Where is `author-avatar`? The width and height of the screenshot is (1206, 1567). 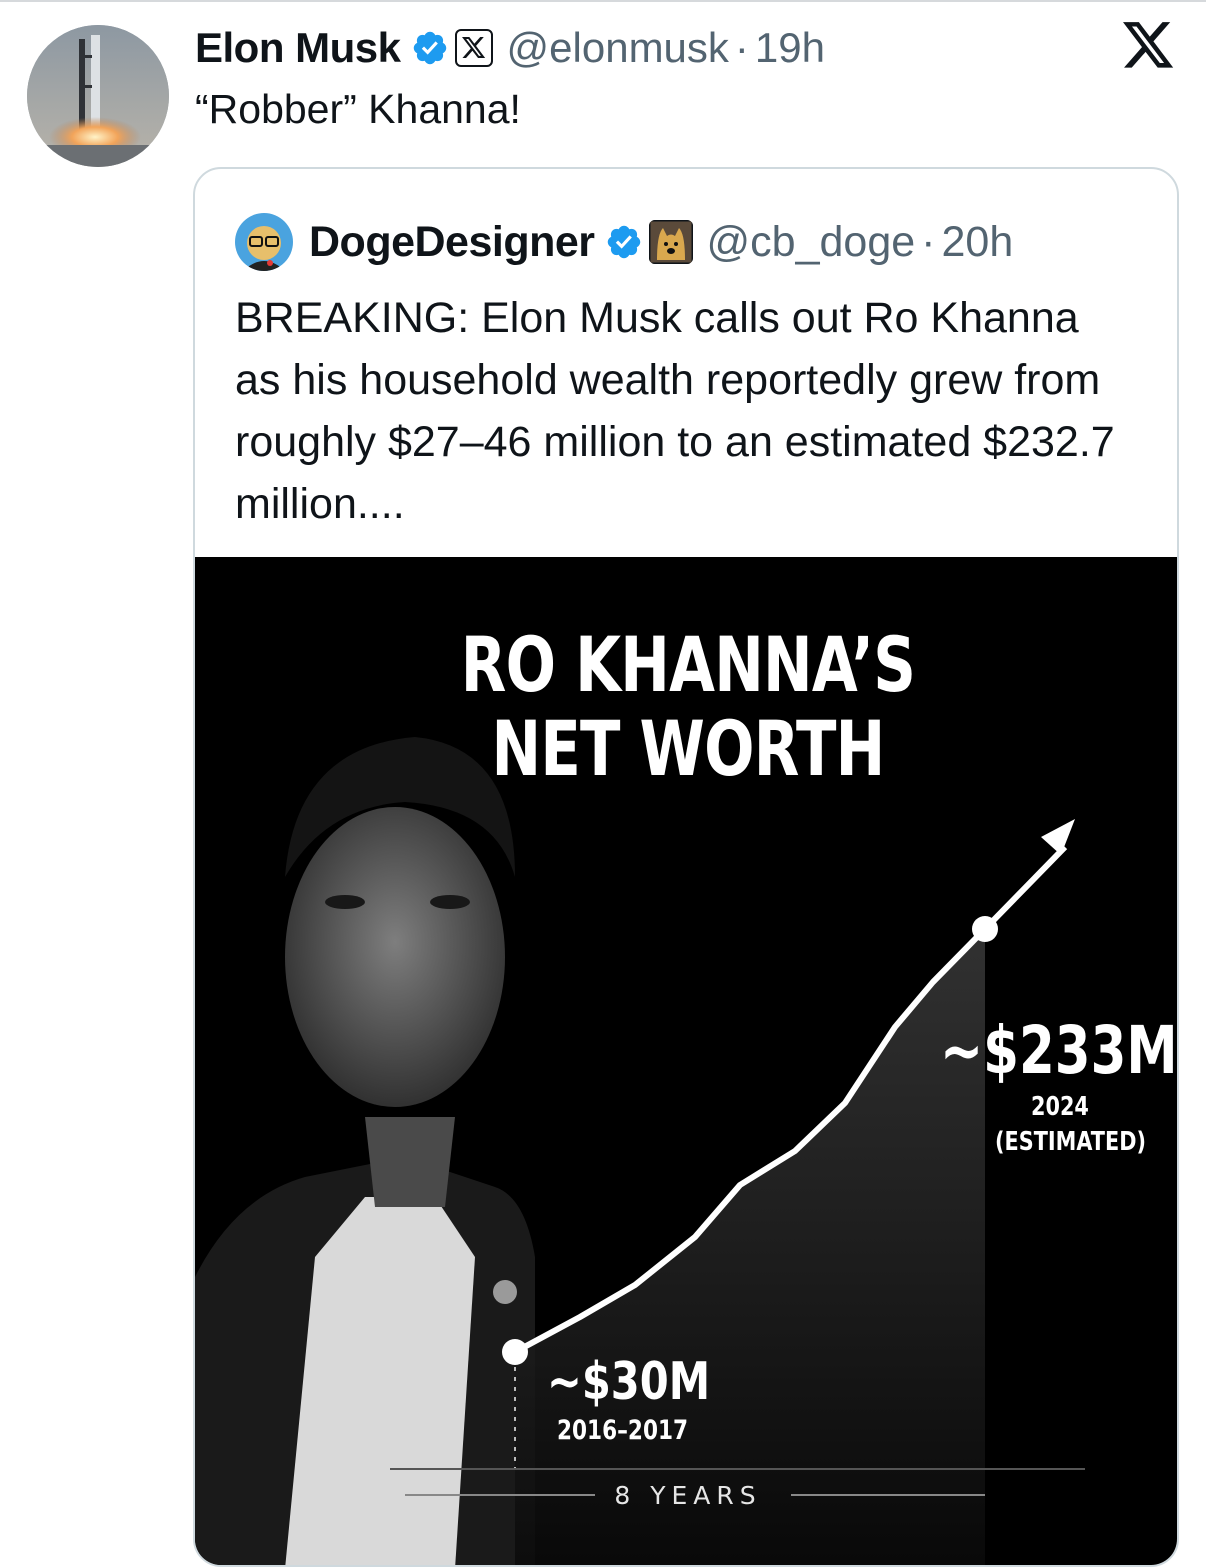
author-avatar is located at coordinates (98, 96).